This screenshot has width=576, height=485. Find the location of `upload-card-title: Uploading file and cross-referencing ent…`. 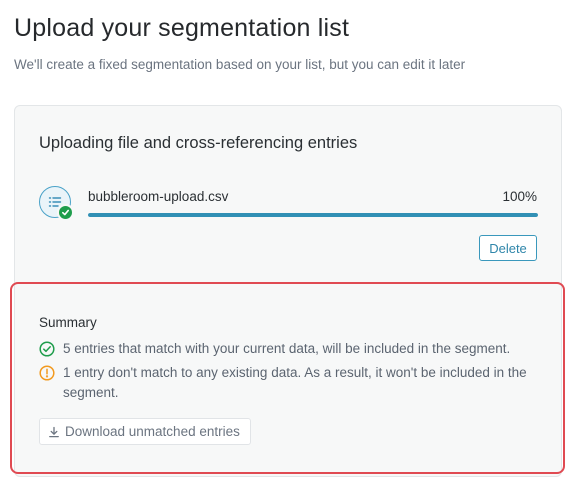

upload-card-title: Uploading file and cross-referencing ent… is located at coordinates (198, 143).